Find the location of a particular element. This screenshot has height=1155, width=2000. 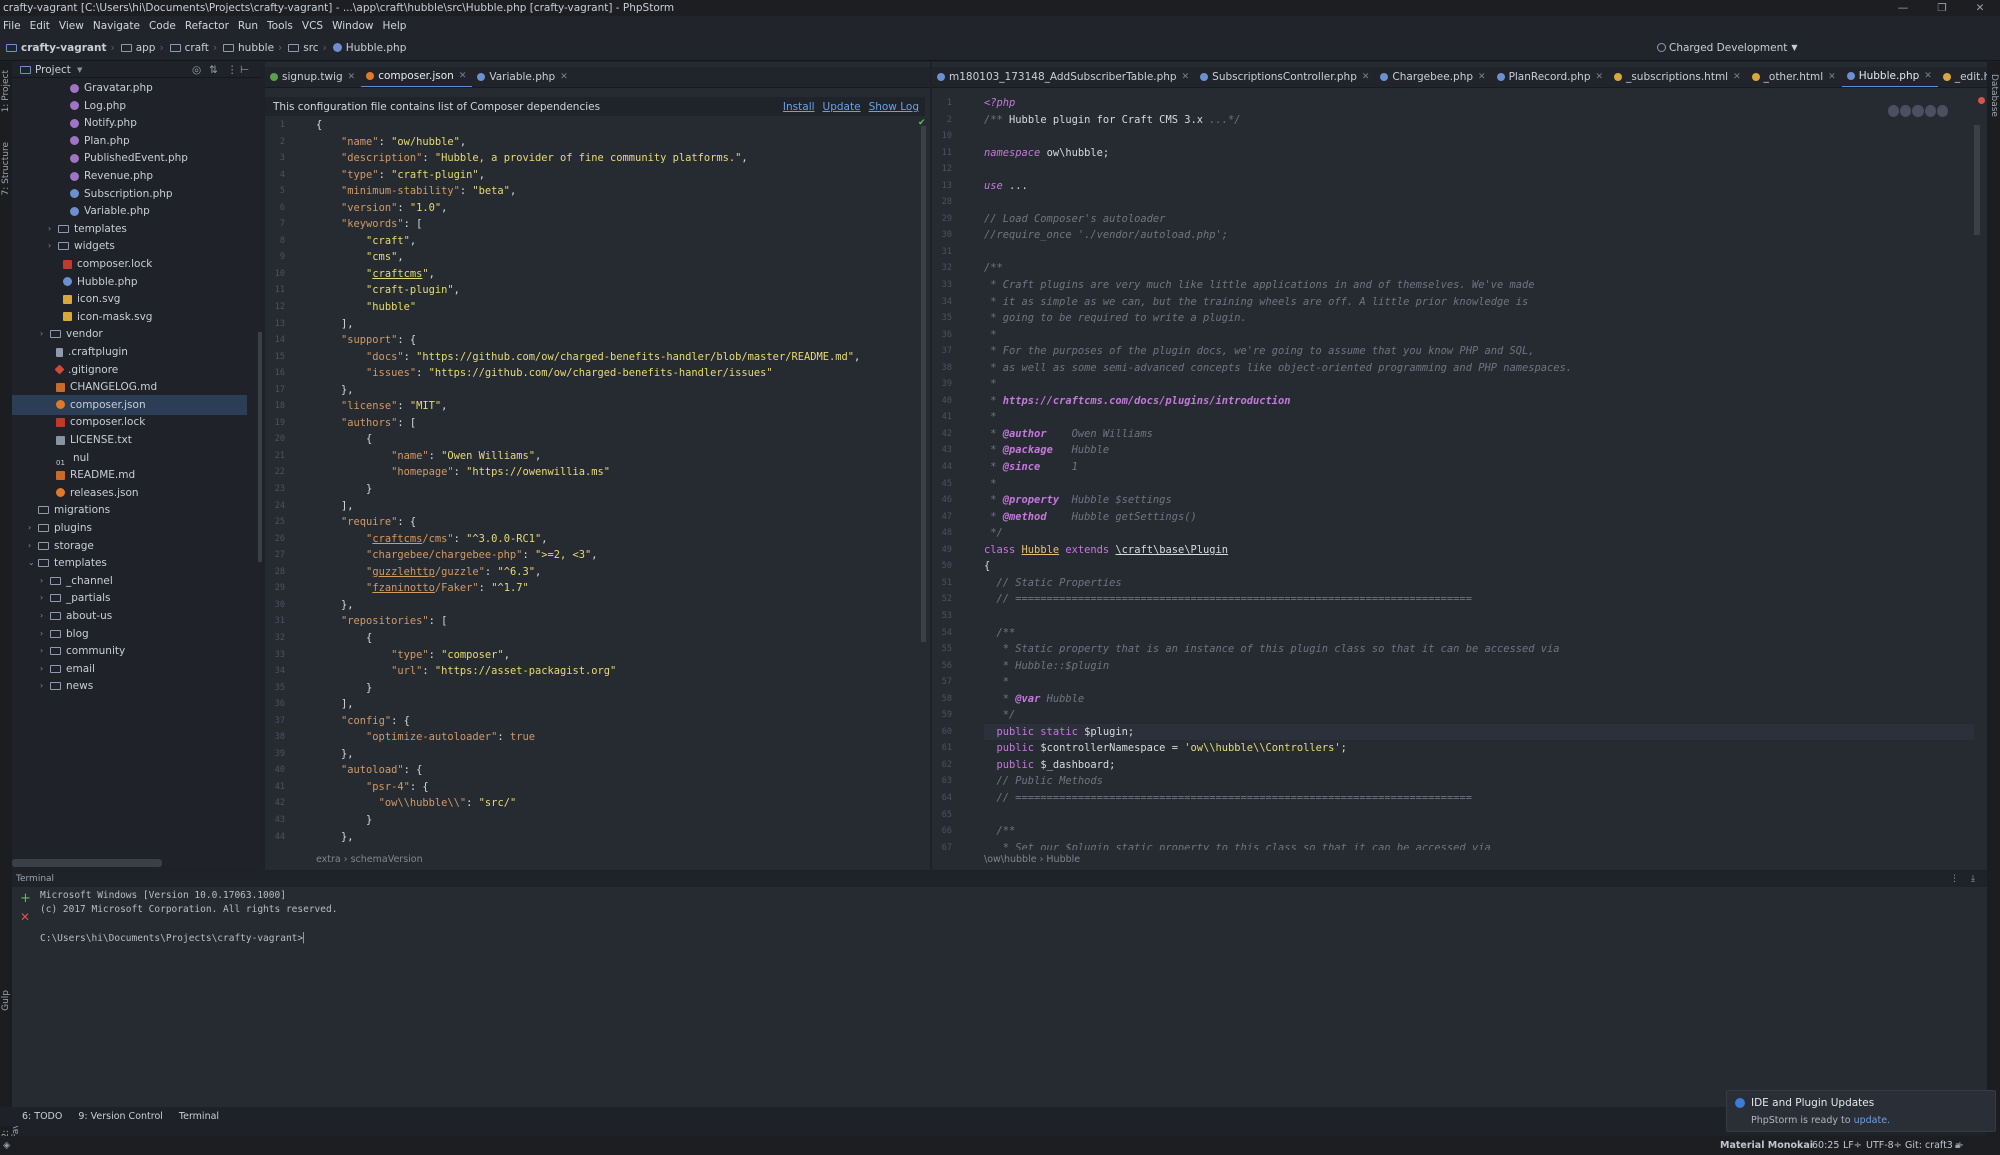

notification-body: PhpStorm is ready to update. is located at coordinates (1820, 1120).